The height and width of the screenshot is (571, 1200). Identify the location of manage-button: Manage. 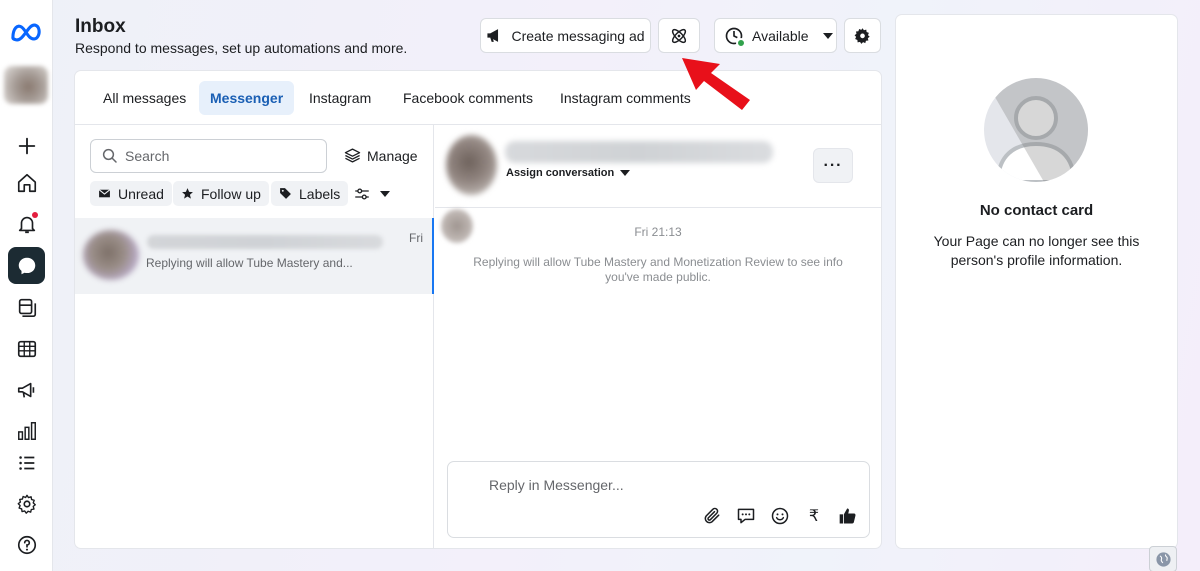
(381, 155).